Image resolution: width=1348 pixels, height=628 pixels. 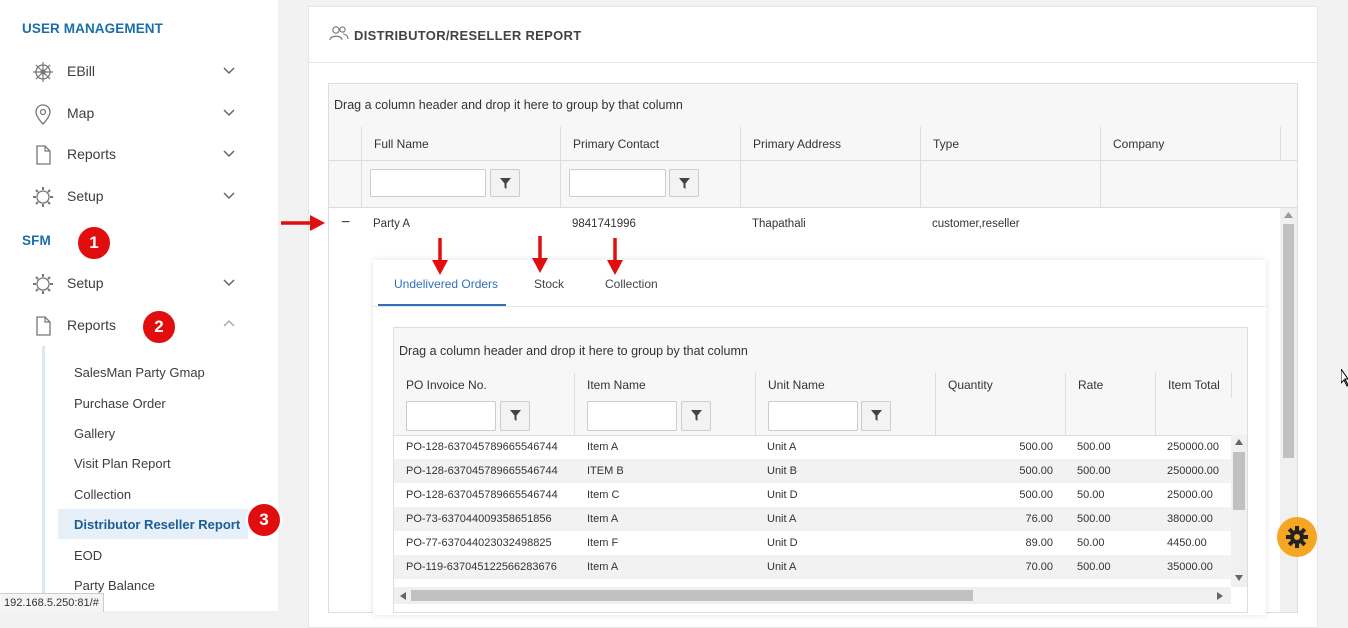 I want to click on sidebar-subitem-distributor-reseller-report: Distributor Reseller Report, so click(x=157, y=524).